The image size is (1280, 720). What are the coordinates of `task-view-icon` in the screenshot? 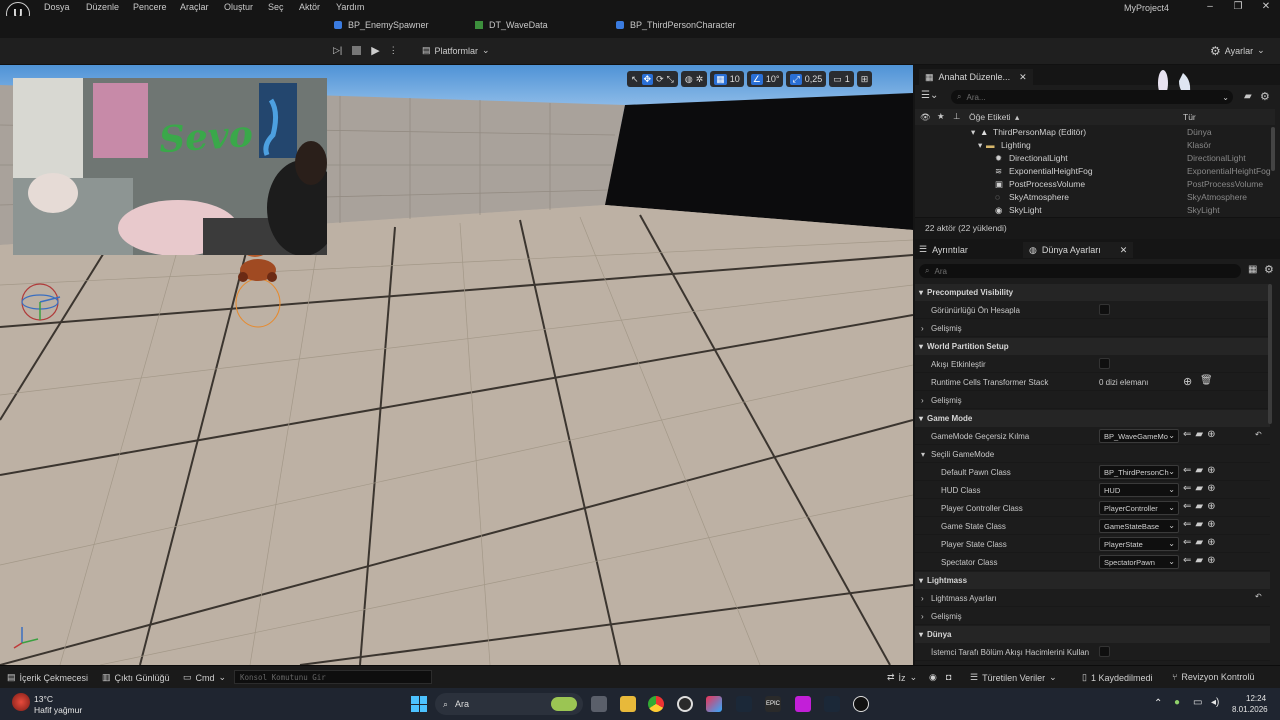 It's located at (599, 704).